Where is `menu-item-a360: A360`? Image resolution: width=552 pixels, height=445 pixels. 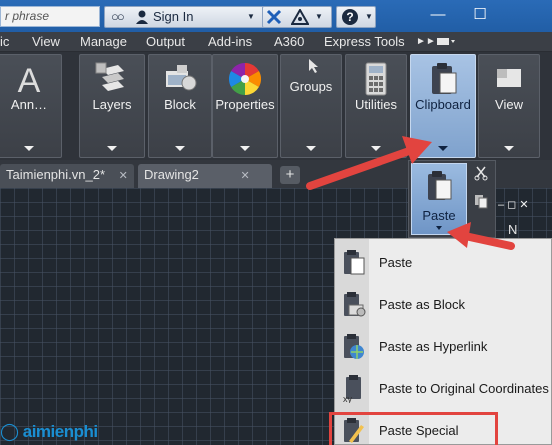 menu-item-a360: A360 is located at coordinates (289, 42).